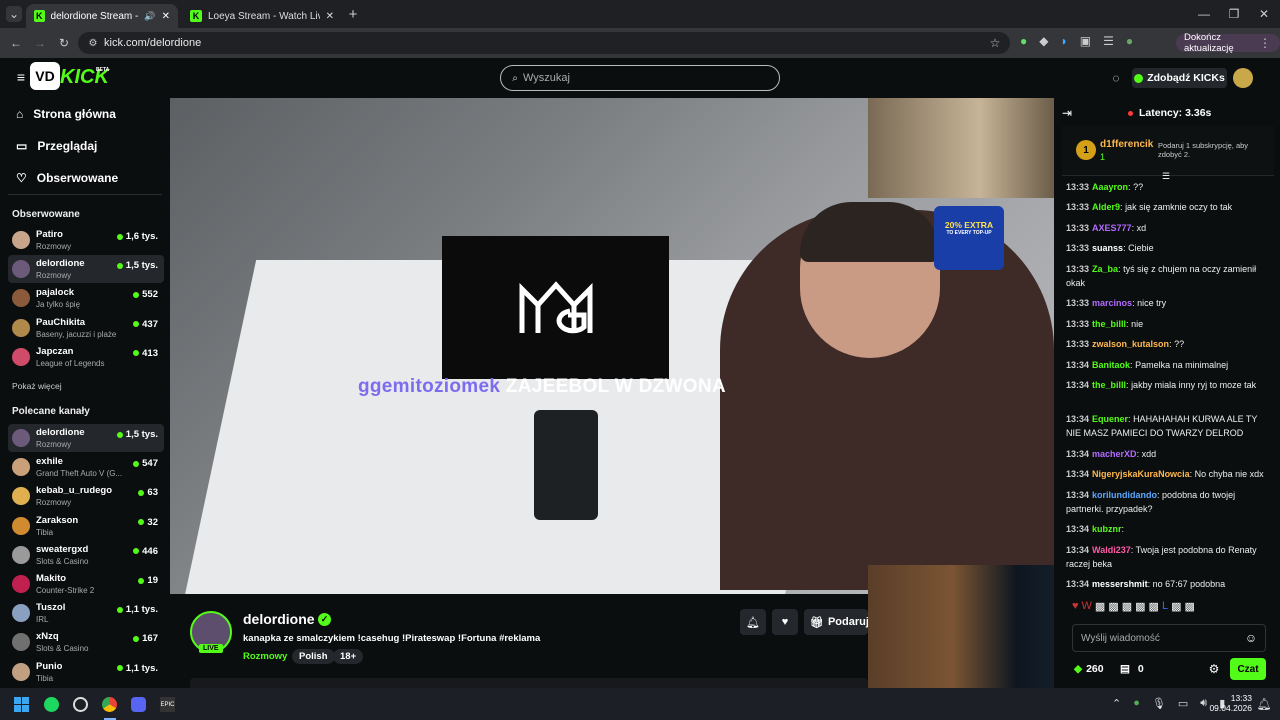 Image resolution: width=1280 pixels, height=720 pixels. Describe the element at coordinates (1263, 704) in the screenshot. I see `notification-center-icon: 🔔︎` at that location.